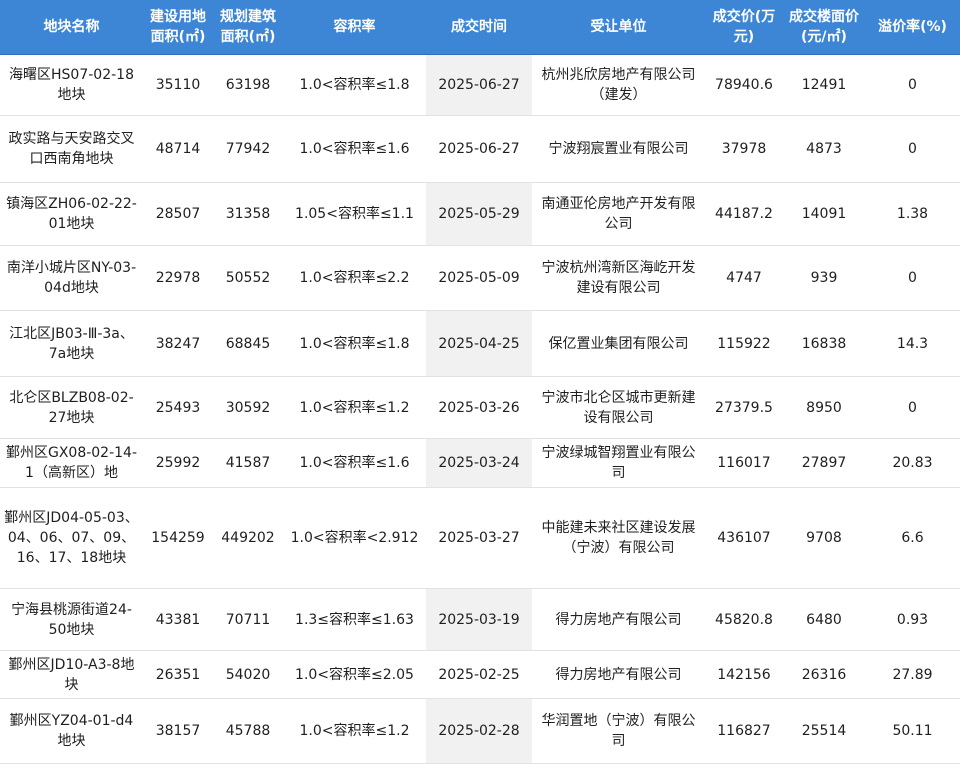 The image size is (960, 764). I want to click on cell-price: 78940.6, so click(744, 85).